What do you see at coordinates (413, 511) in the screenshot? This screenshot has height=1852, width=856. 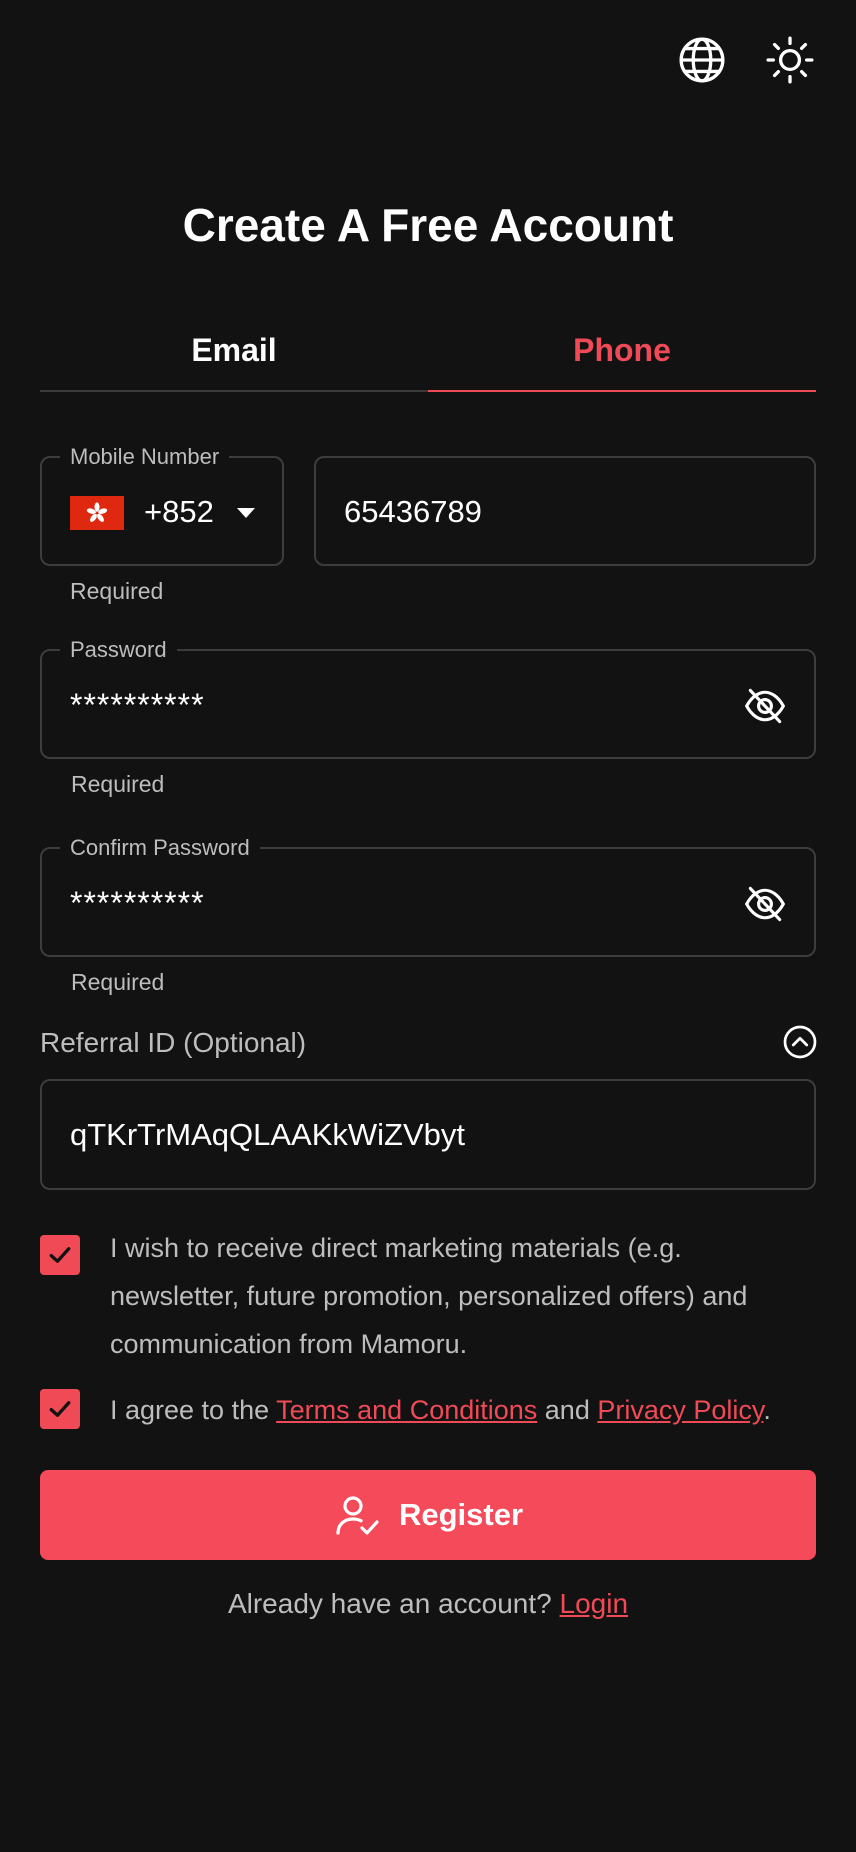 I see `phone-number-value: 65436789` at bounding box center [413, 511].